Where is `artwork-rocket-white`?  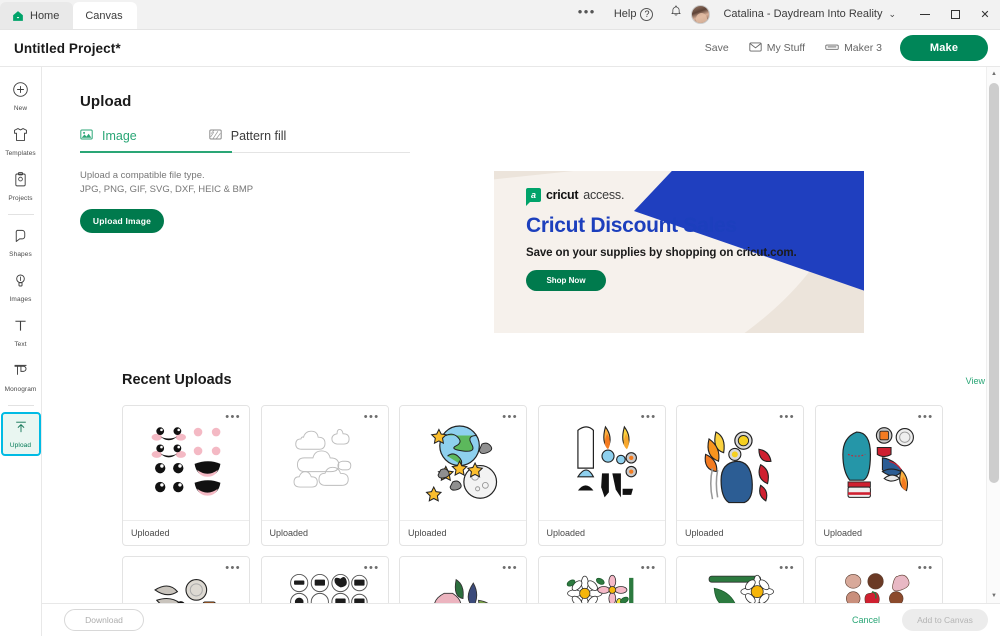
artwork-rocket-white is located at coordinates (606, 461).